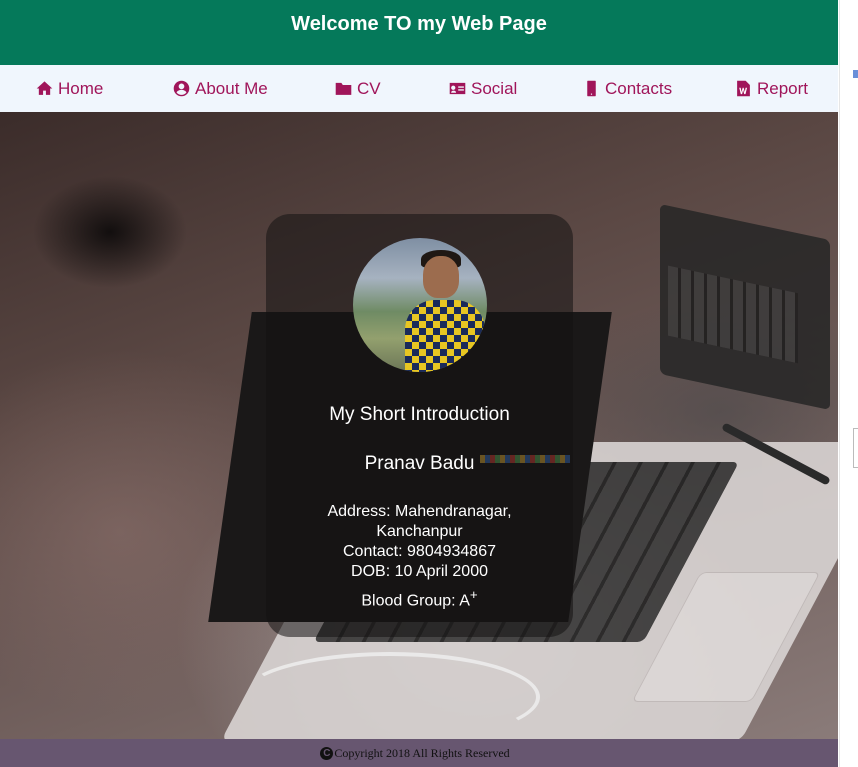  Describe the element at coordinates (343, 88) in the screenshot. I see `folder-icon` at that location.